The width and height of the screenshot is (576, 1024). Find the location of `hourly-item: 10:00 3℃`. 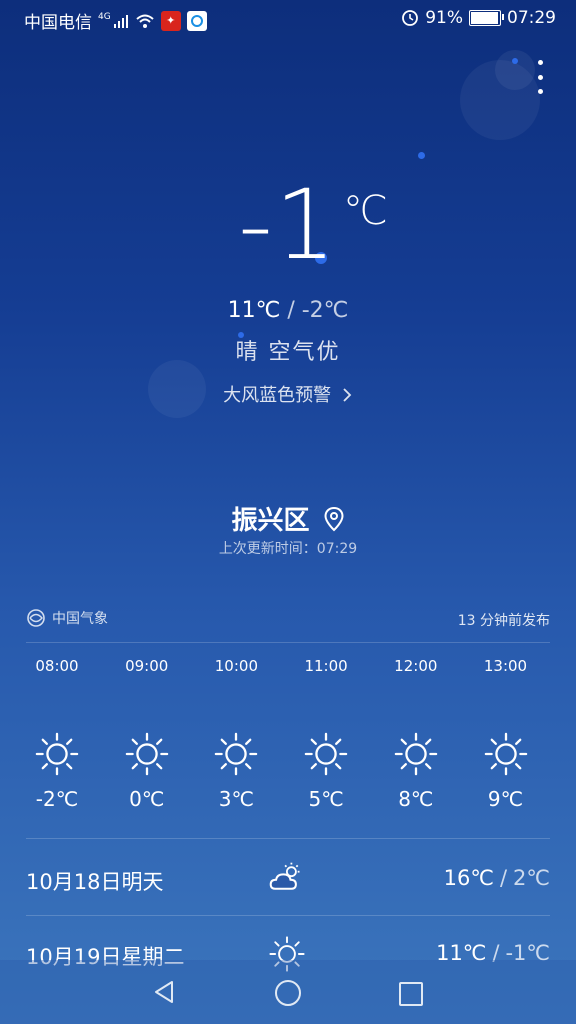

hourly-item: 10:00 3℃ is located at coordinates (236, 733).